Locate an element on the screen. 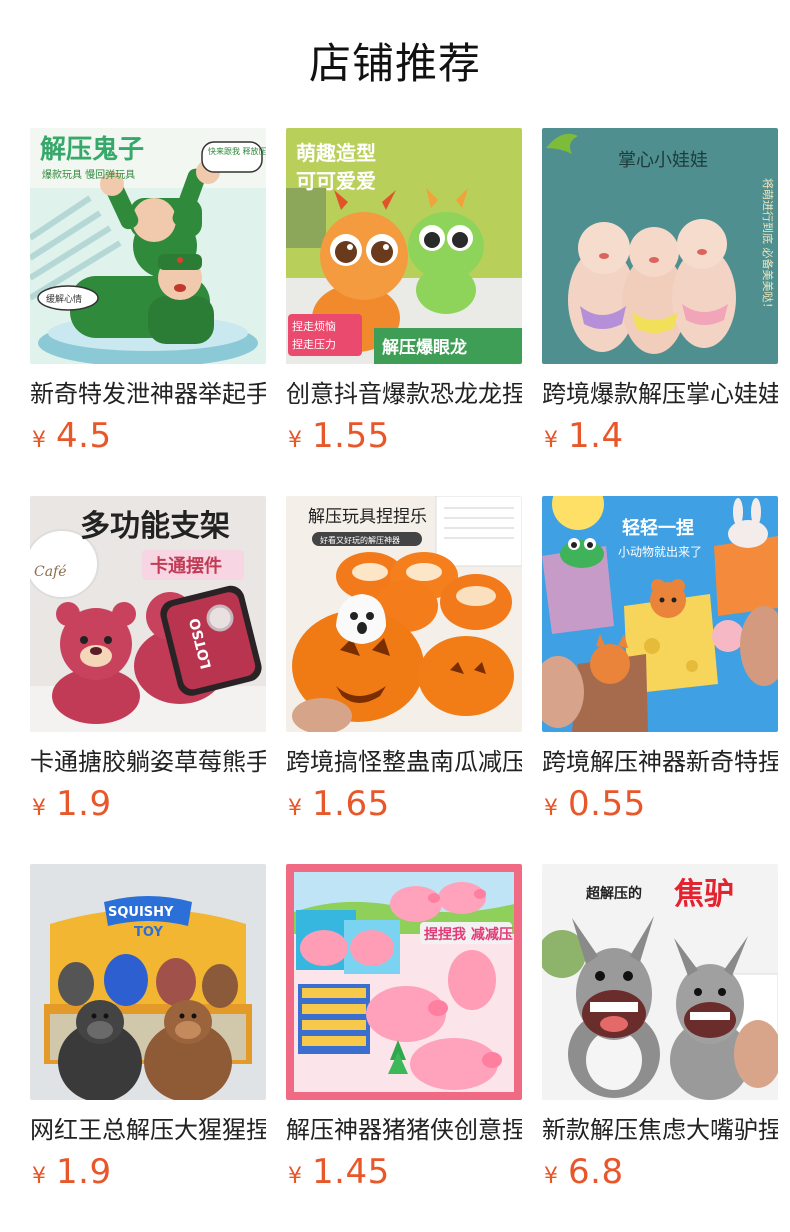  product-image: 捏走烦恼 捏走压力 解压爆眼龙 萌趣造型 可可爱爱 is located at coordinates (404, 246).